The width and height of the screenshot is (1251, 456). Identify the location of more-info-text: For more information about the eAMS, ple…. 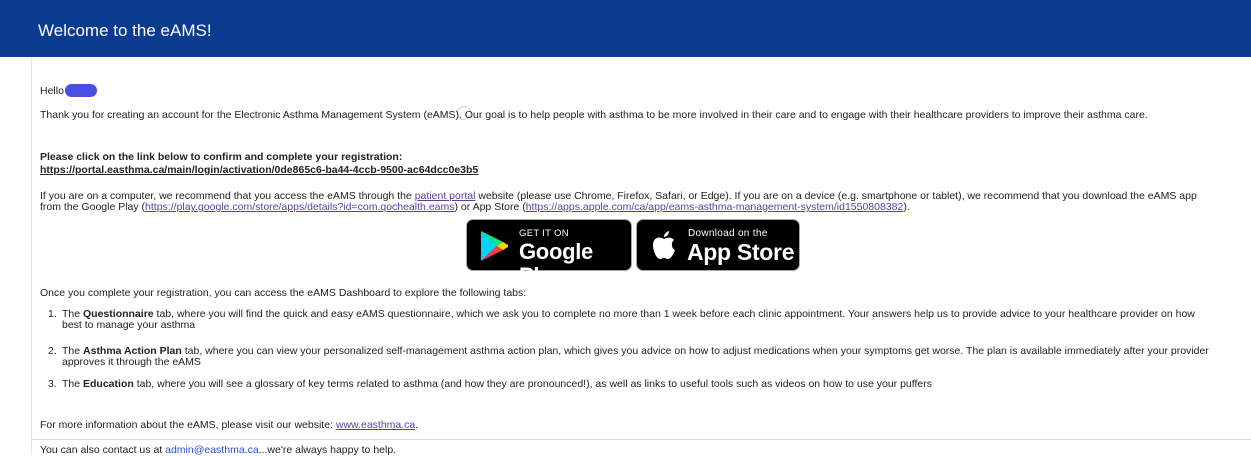
(188, 425).